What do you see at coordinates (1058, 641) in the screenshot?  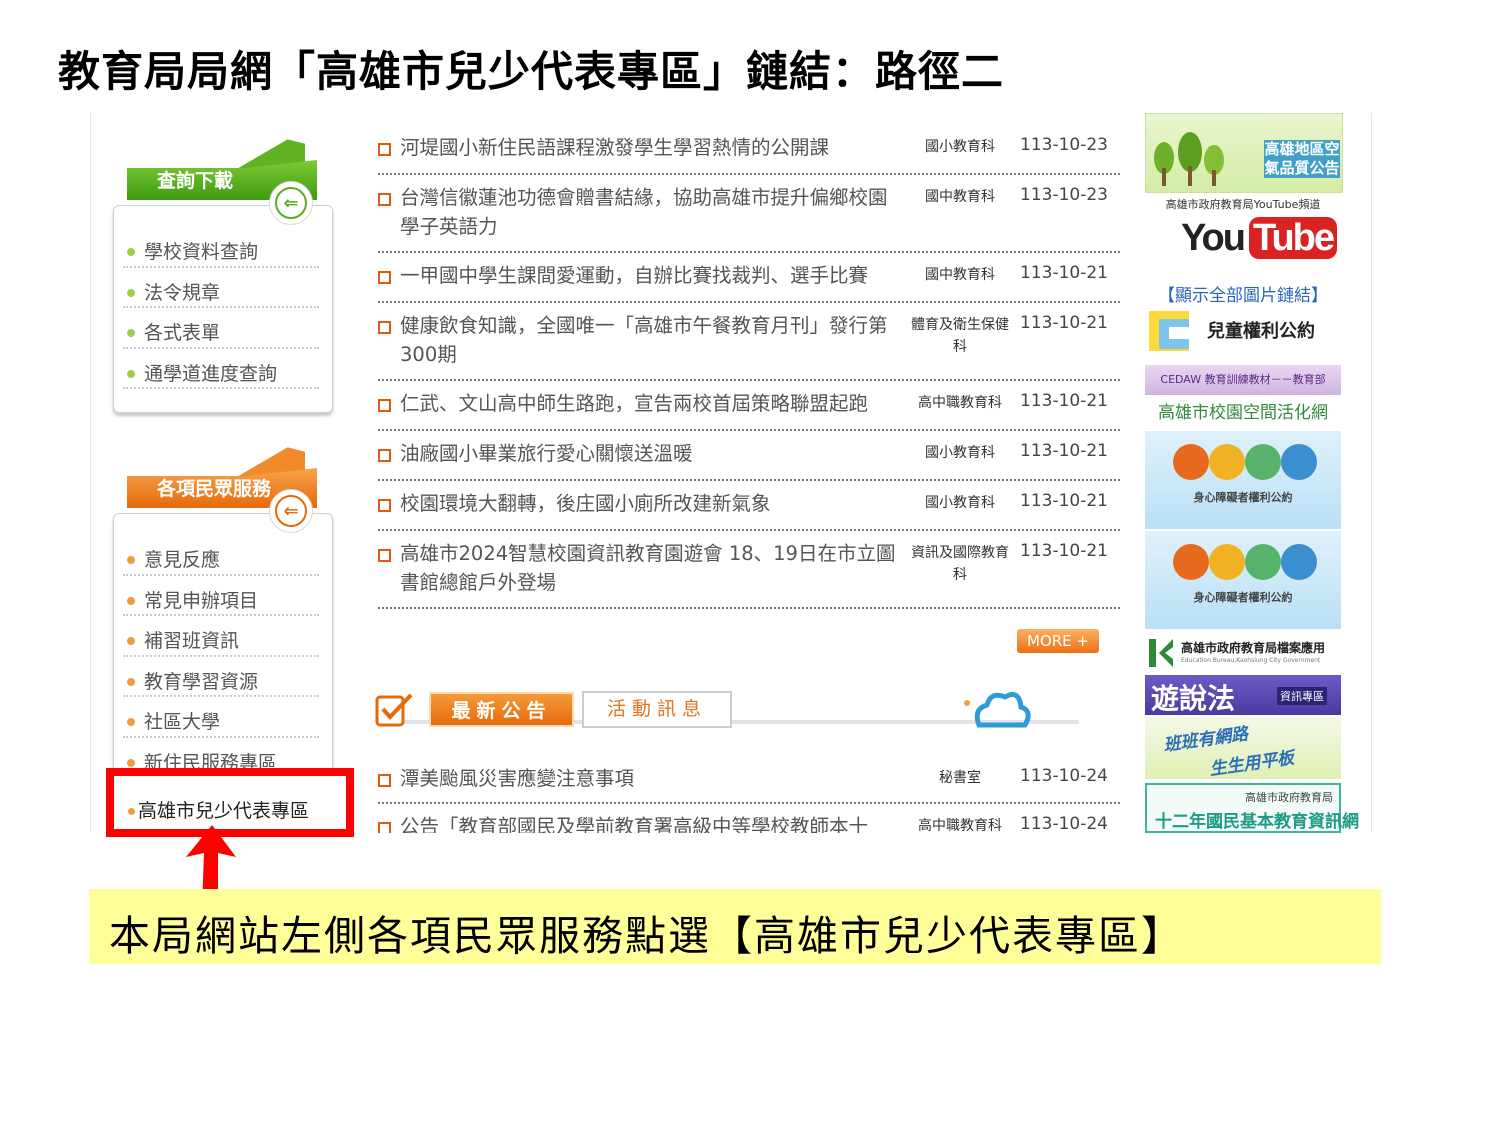 I see `more-button: MORE +` at bounding box center [1058, 641].